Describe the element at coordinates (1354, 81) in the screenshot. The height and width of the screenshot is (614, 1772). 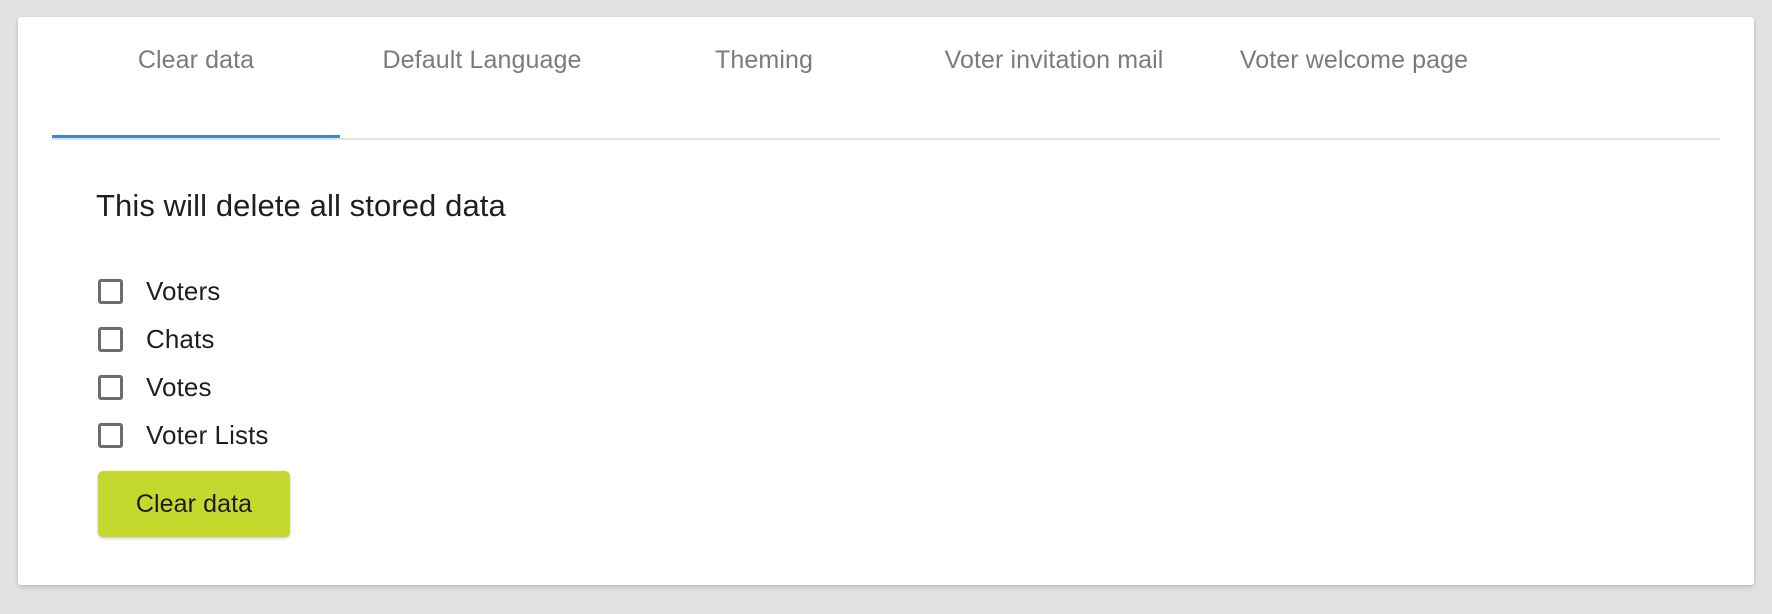
I see `tab-voter-welcome-page: Voter welcome page` at that location.